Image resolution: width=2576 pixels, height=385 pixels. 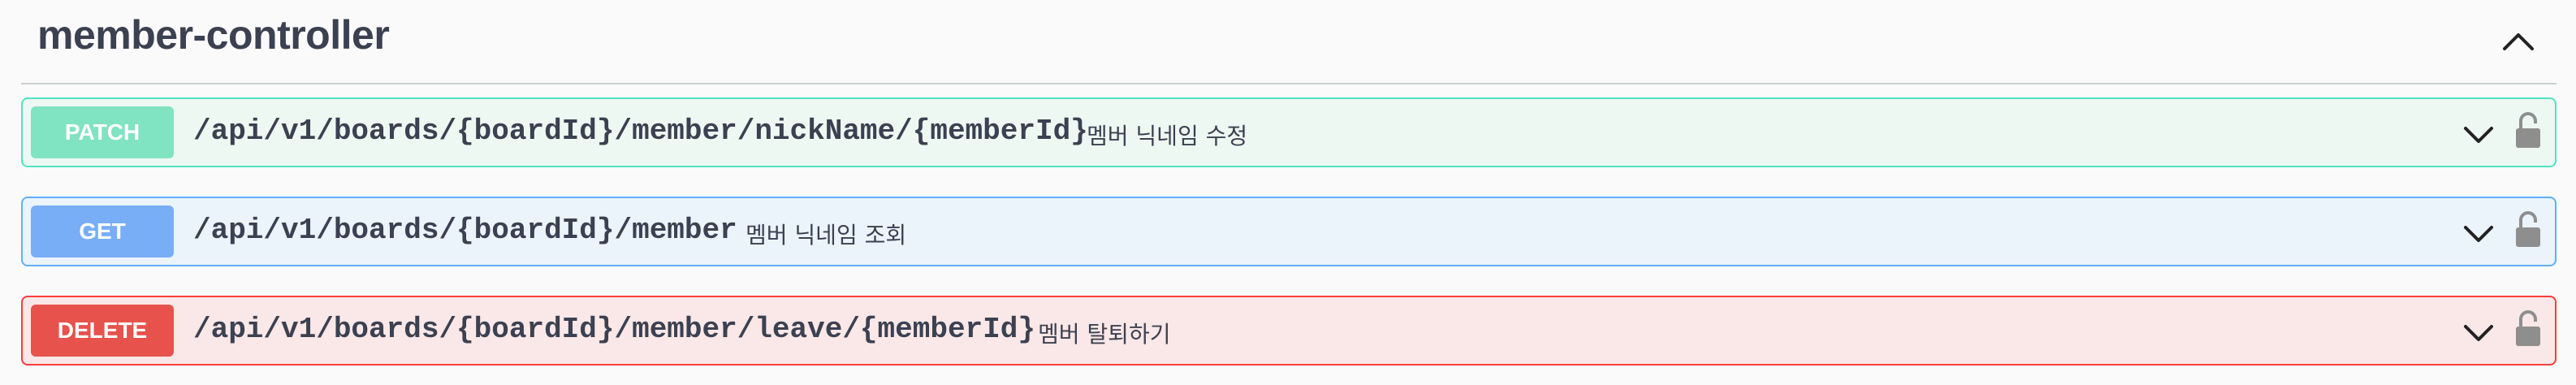 I want to click on method-badge-patch: PATCH, so click(x=102, y=132).